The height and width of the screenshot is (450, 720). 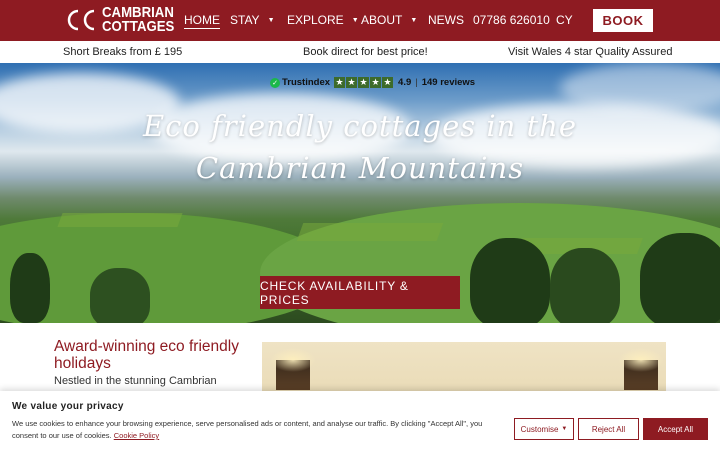 What do you see at coordinates (511, 20) in the screenshot?
I see `nav-phone: 07786 626010` at bounding box center [511, 20].